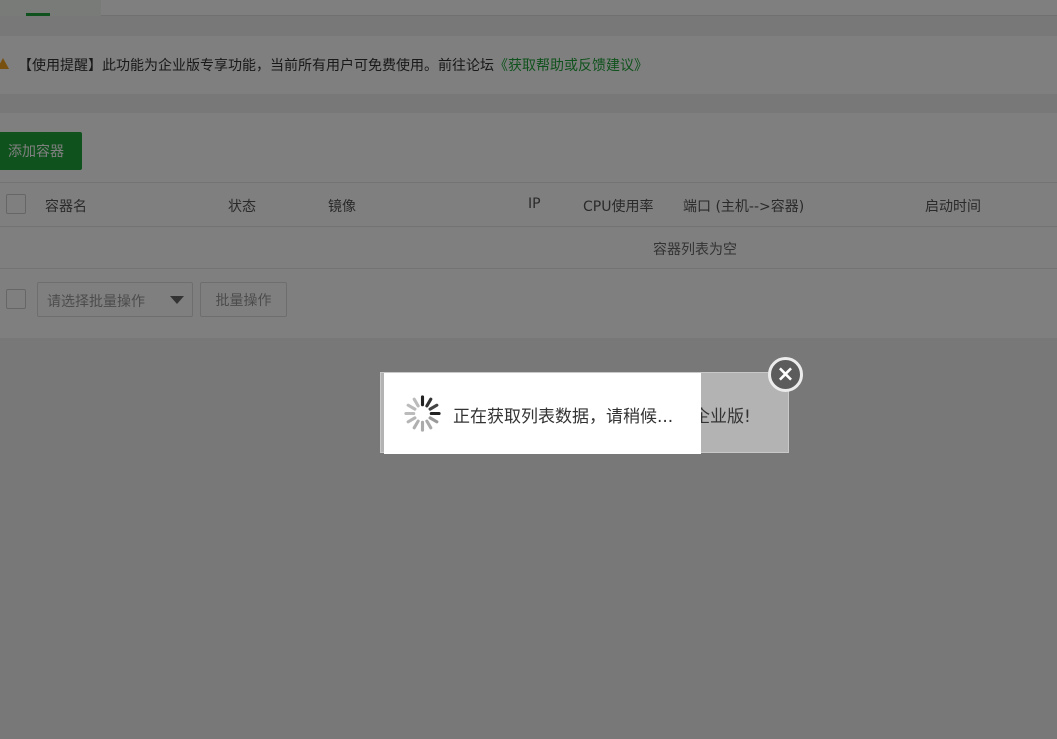  Describe the element at coordinates (785, 374) in the screenshot. I see `close-icon: ×` at that location.